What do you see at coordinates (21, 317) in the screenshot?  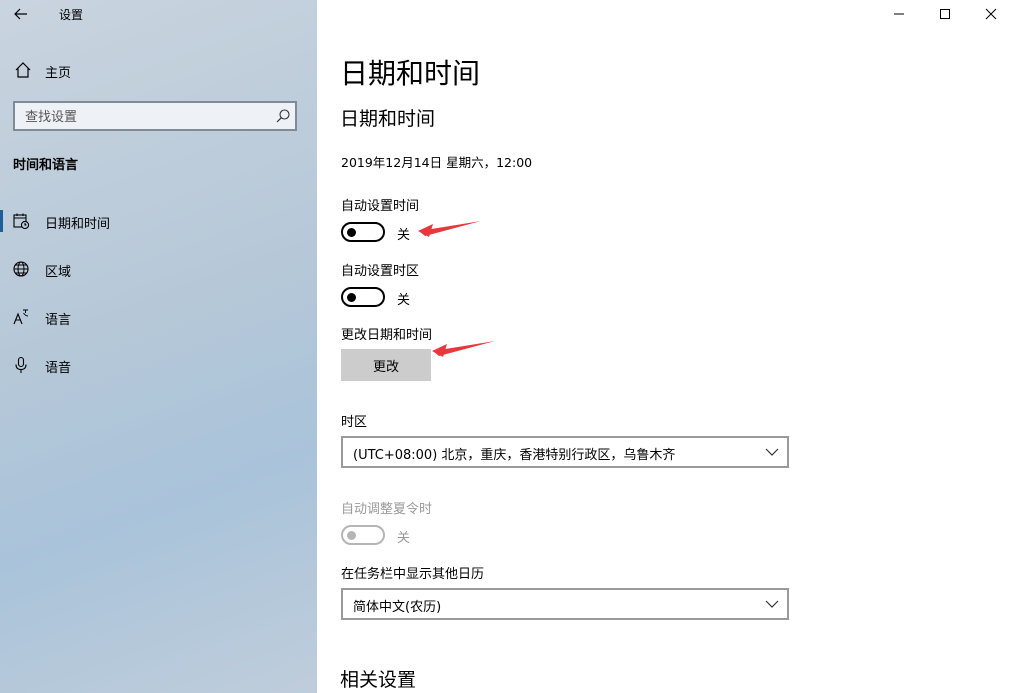 I see `language-icon` at bounding box center [21, 317].